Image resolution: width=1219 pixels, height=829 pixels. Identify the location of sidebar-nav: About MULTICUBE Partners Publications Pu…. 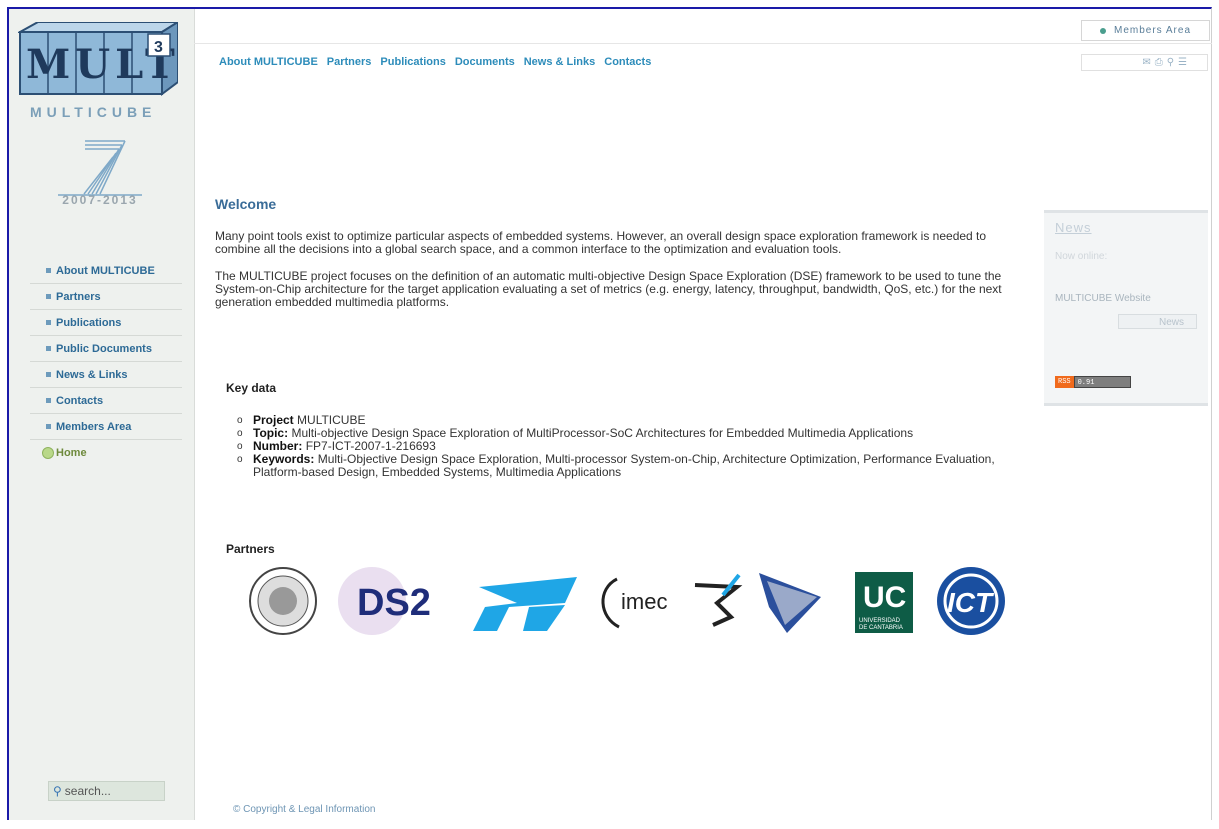
(106, 361).